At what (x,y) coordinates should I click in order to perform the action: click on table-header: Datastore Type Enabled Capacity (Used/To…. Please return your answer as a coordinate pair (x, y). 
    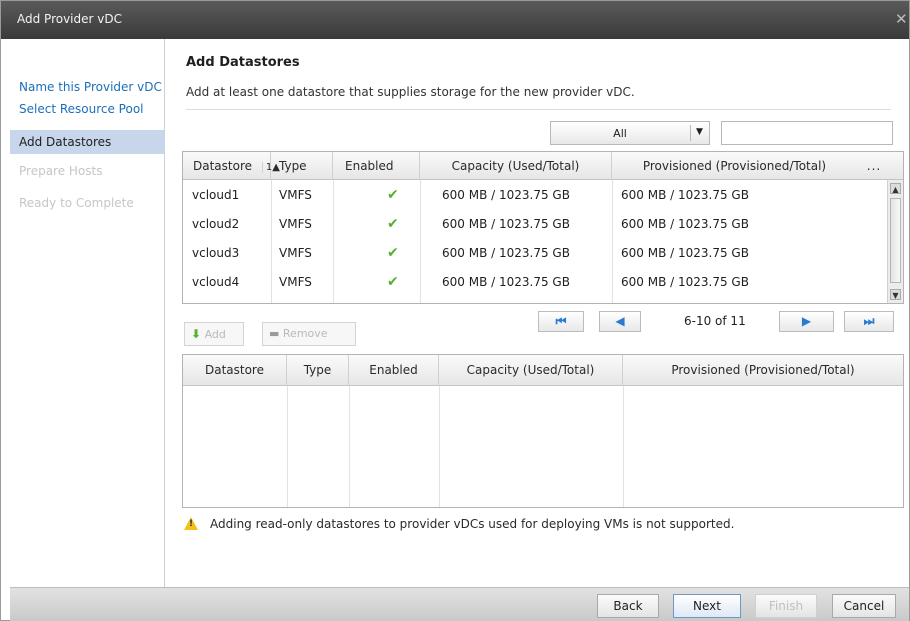
    Looking at the image, I should click on (543, 370).